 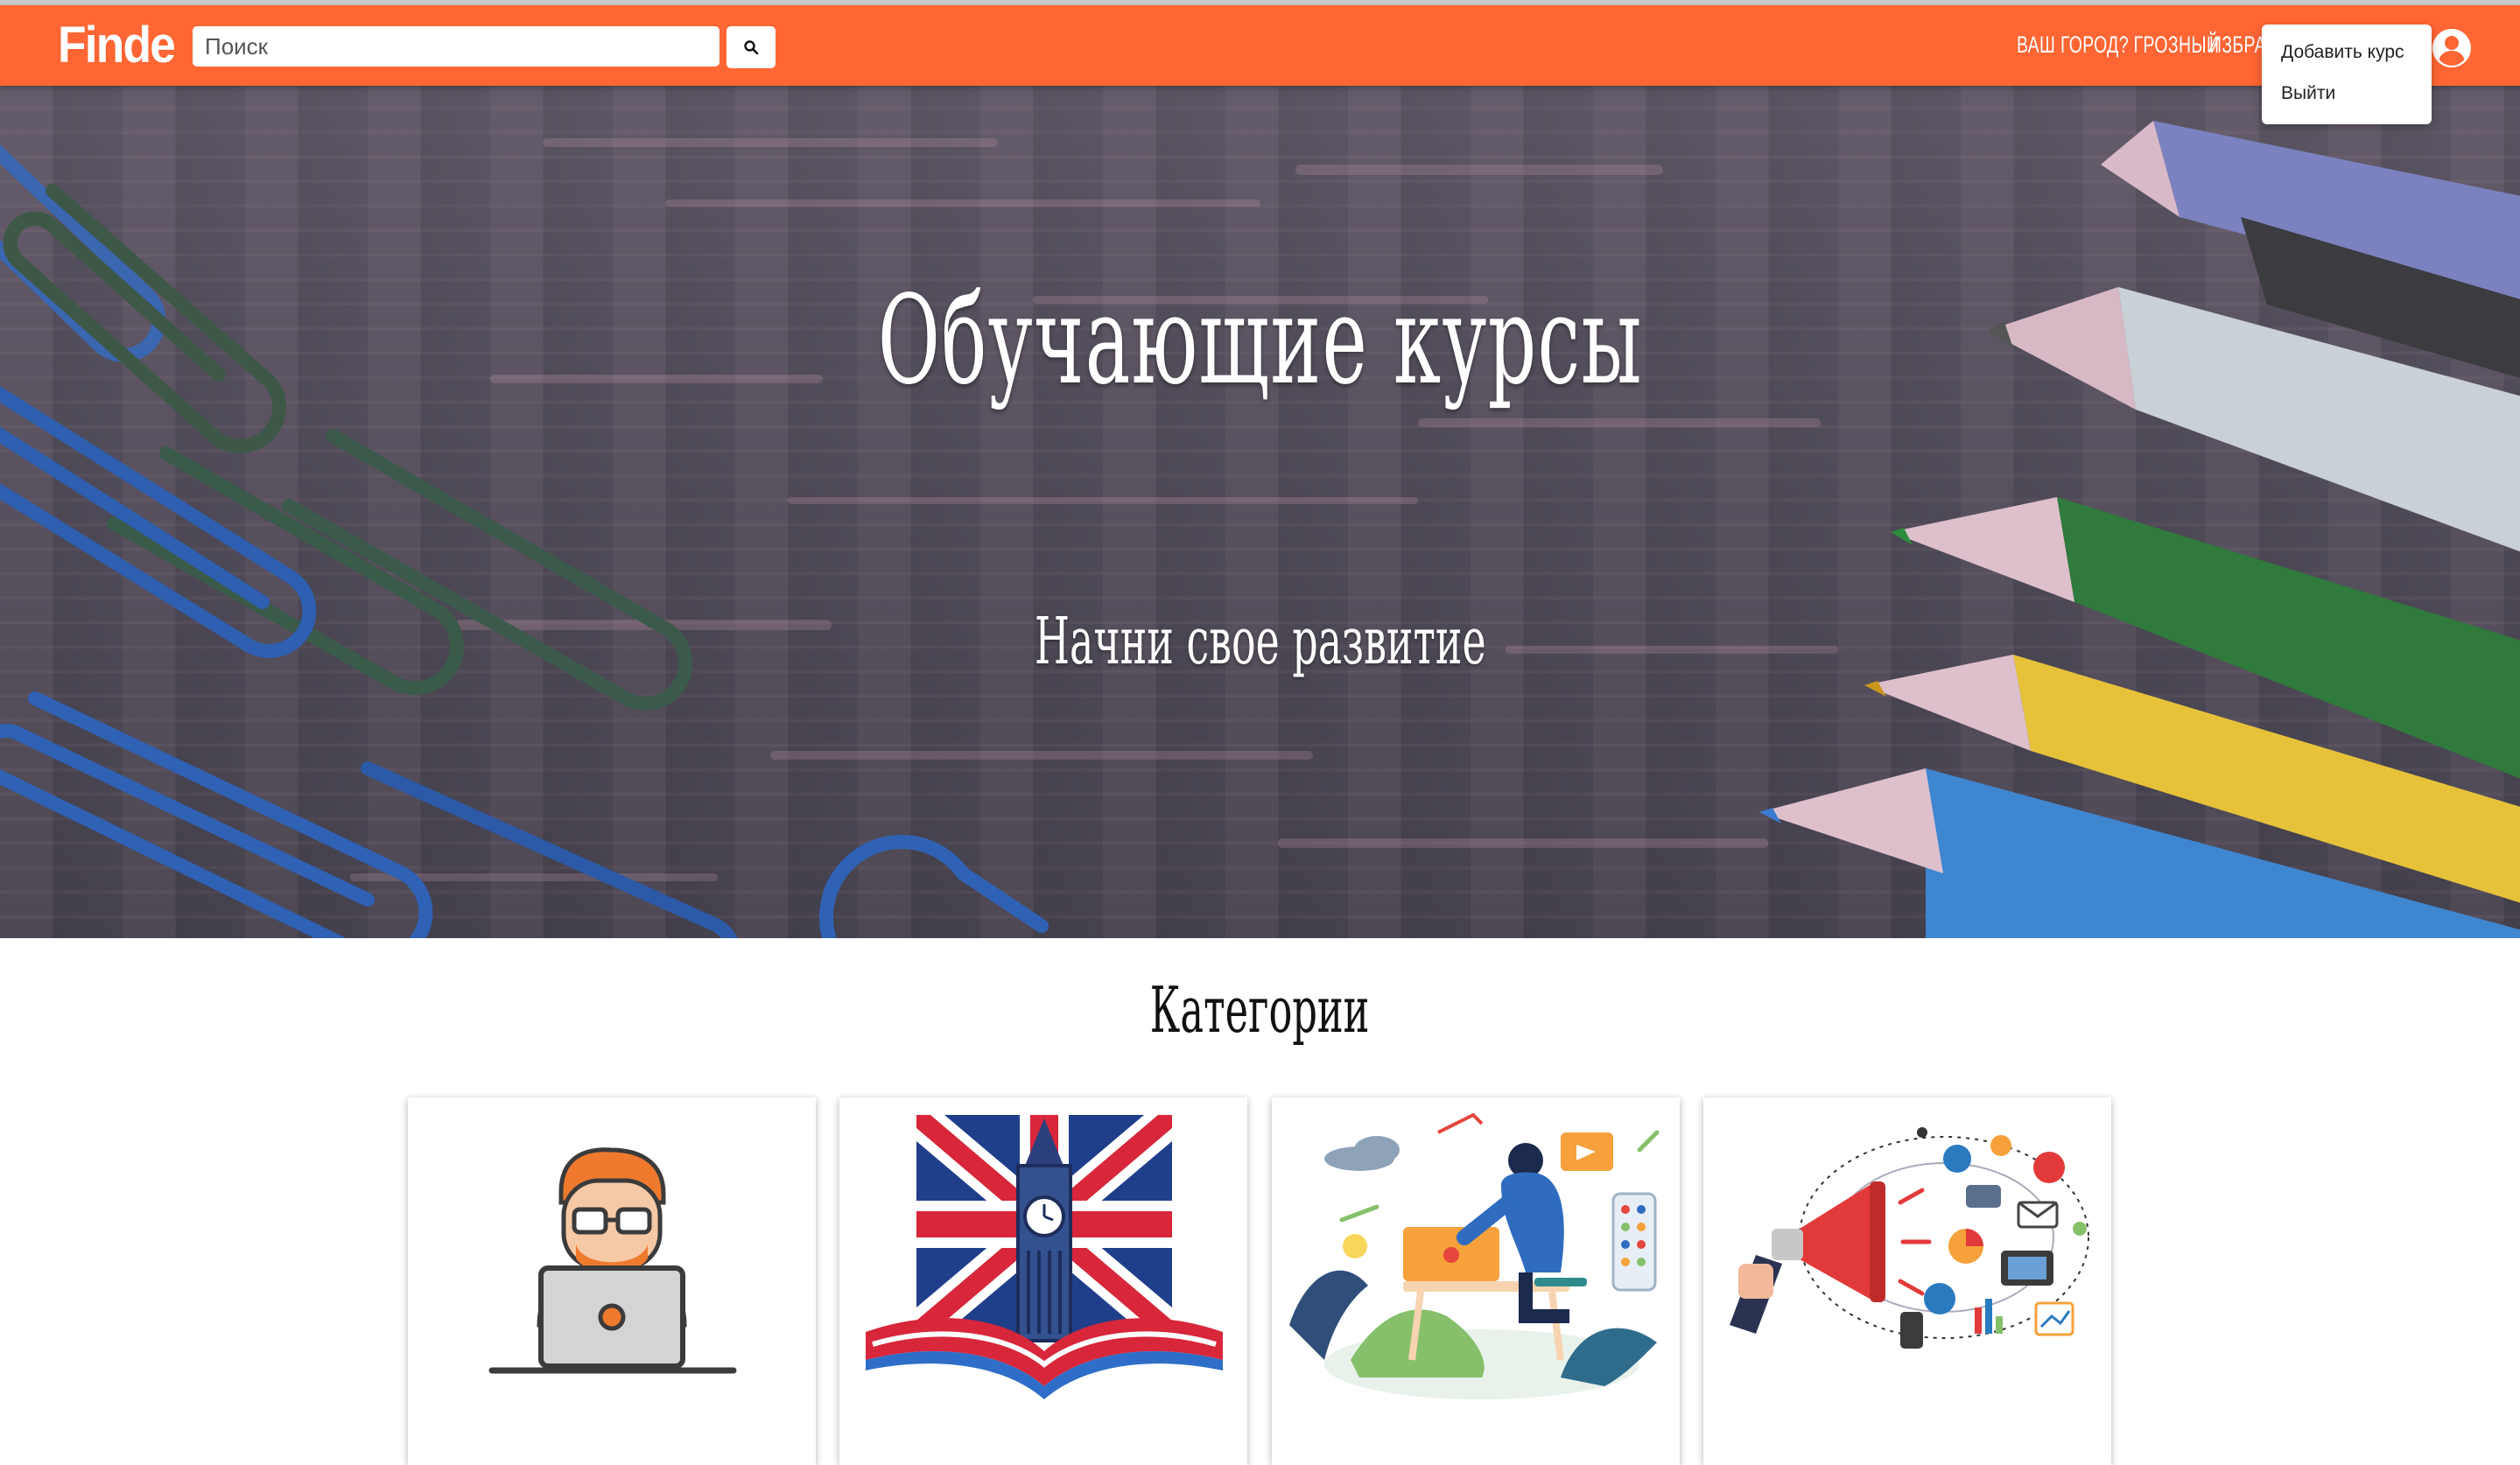 I want to click on logout-menu-item: Выйти, so click(x=2308, y=93).